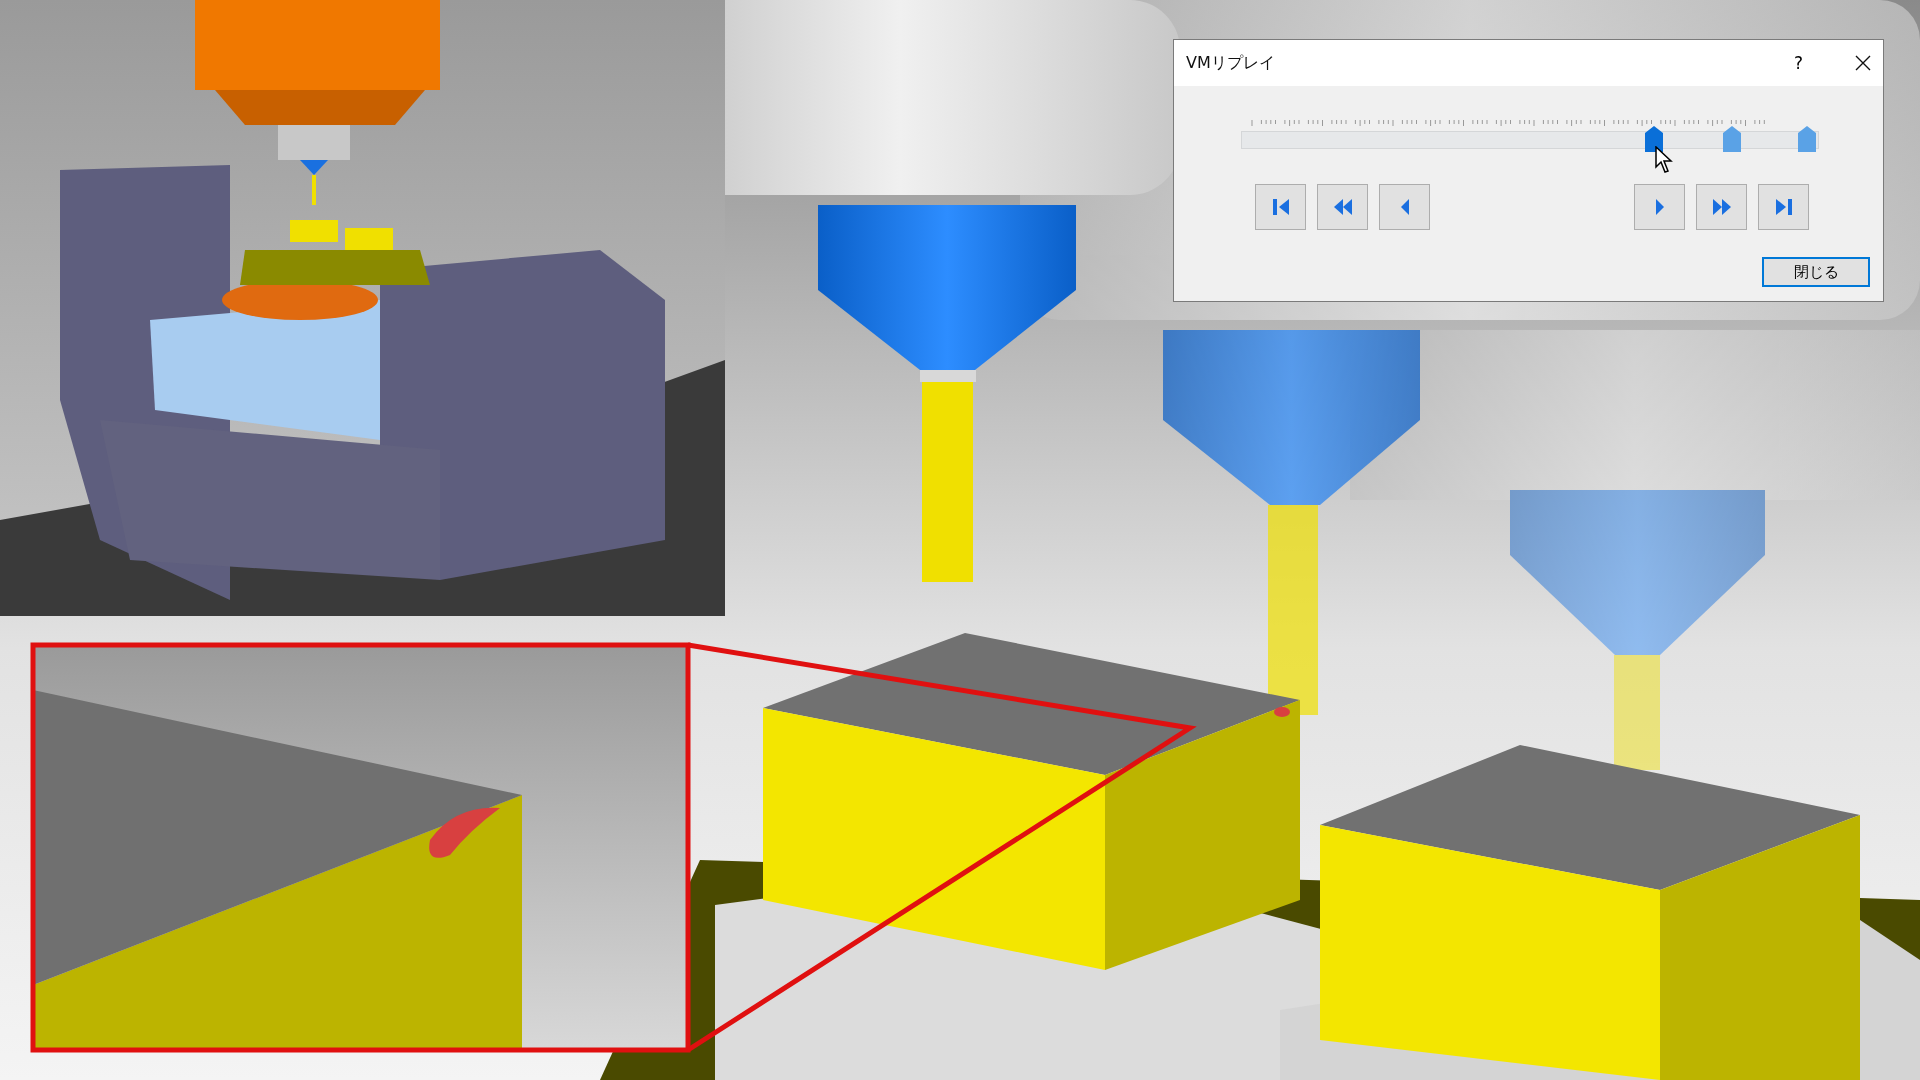  I want to click on close-button: 閉じる, so click(1816, 272).